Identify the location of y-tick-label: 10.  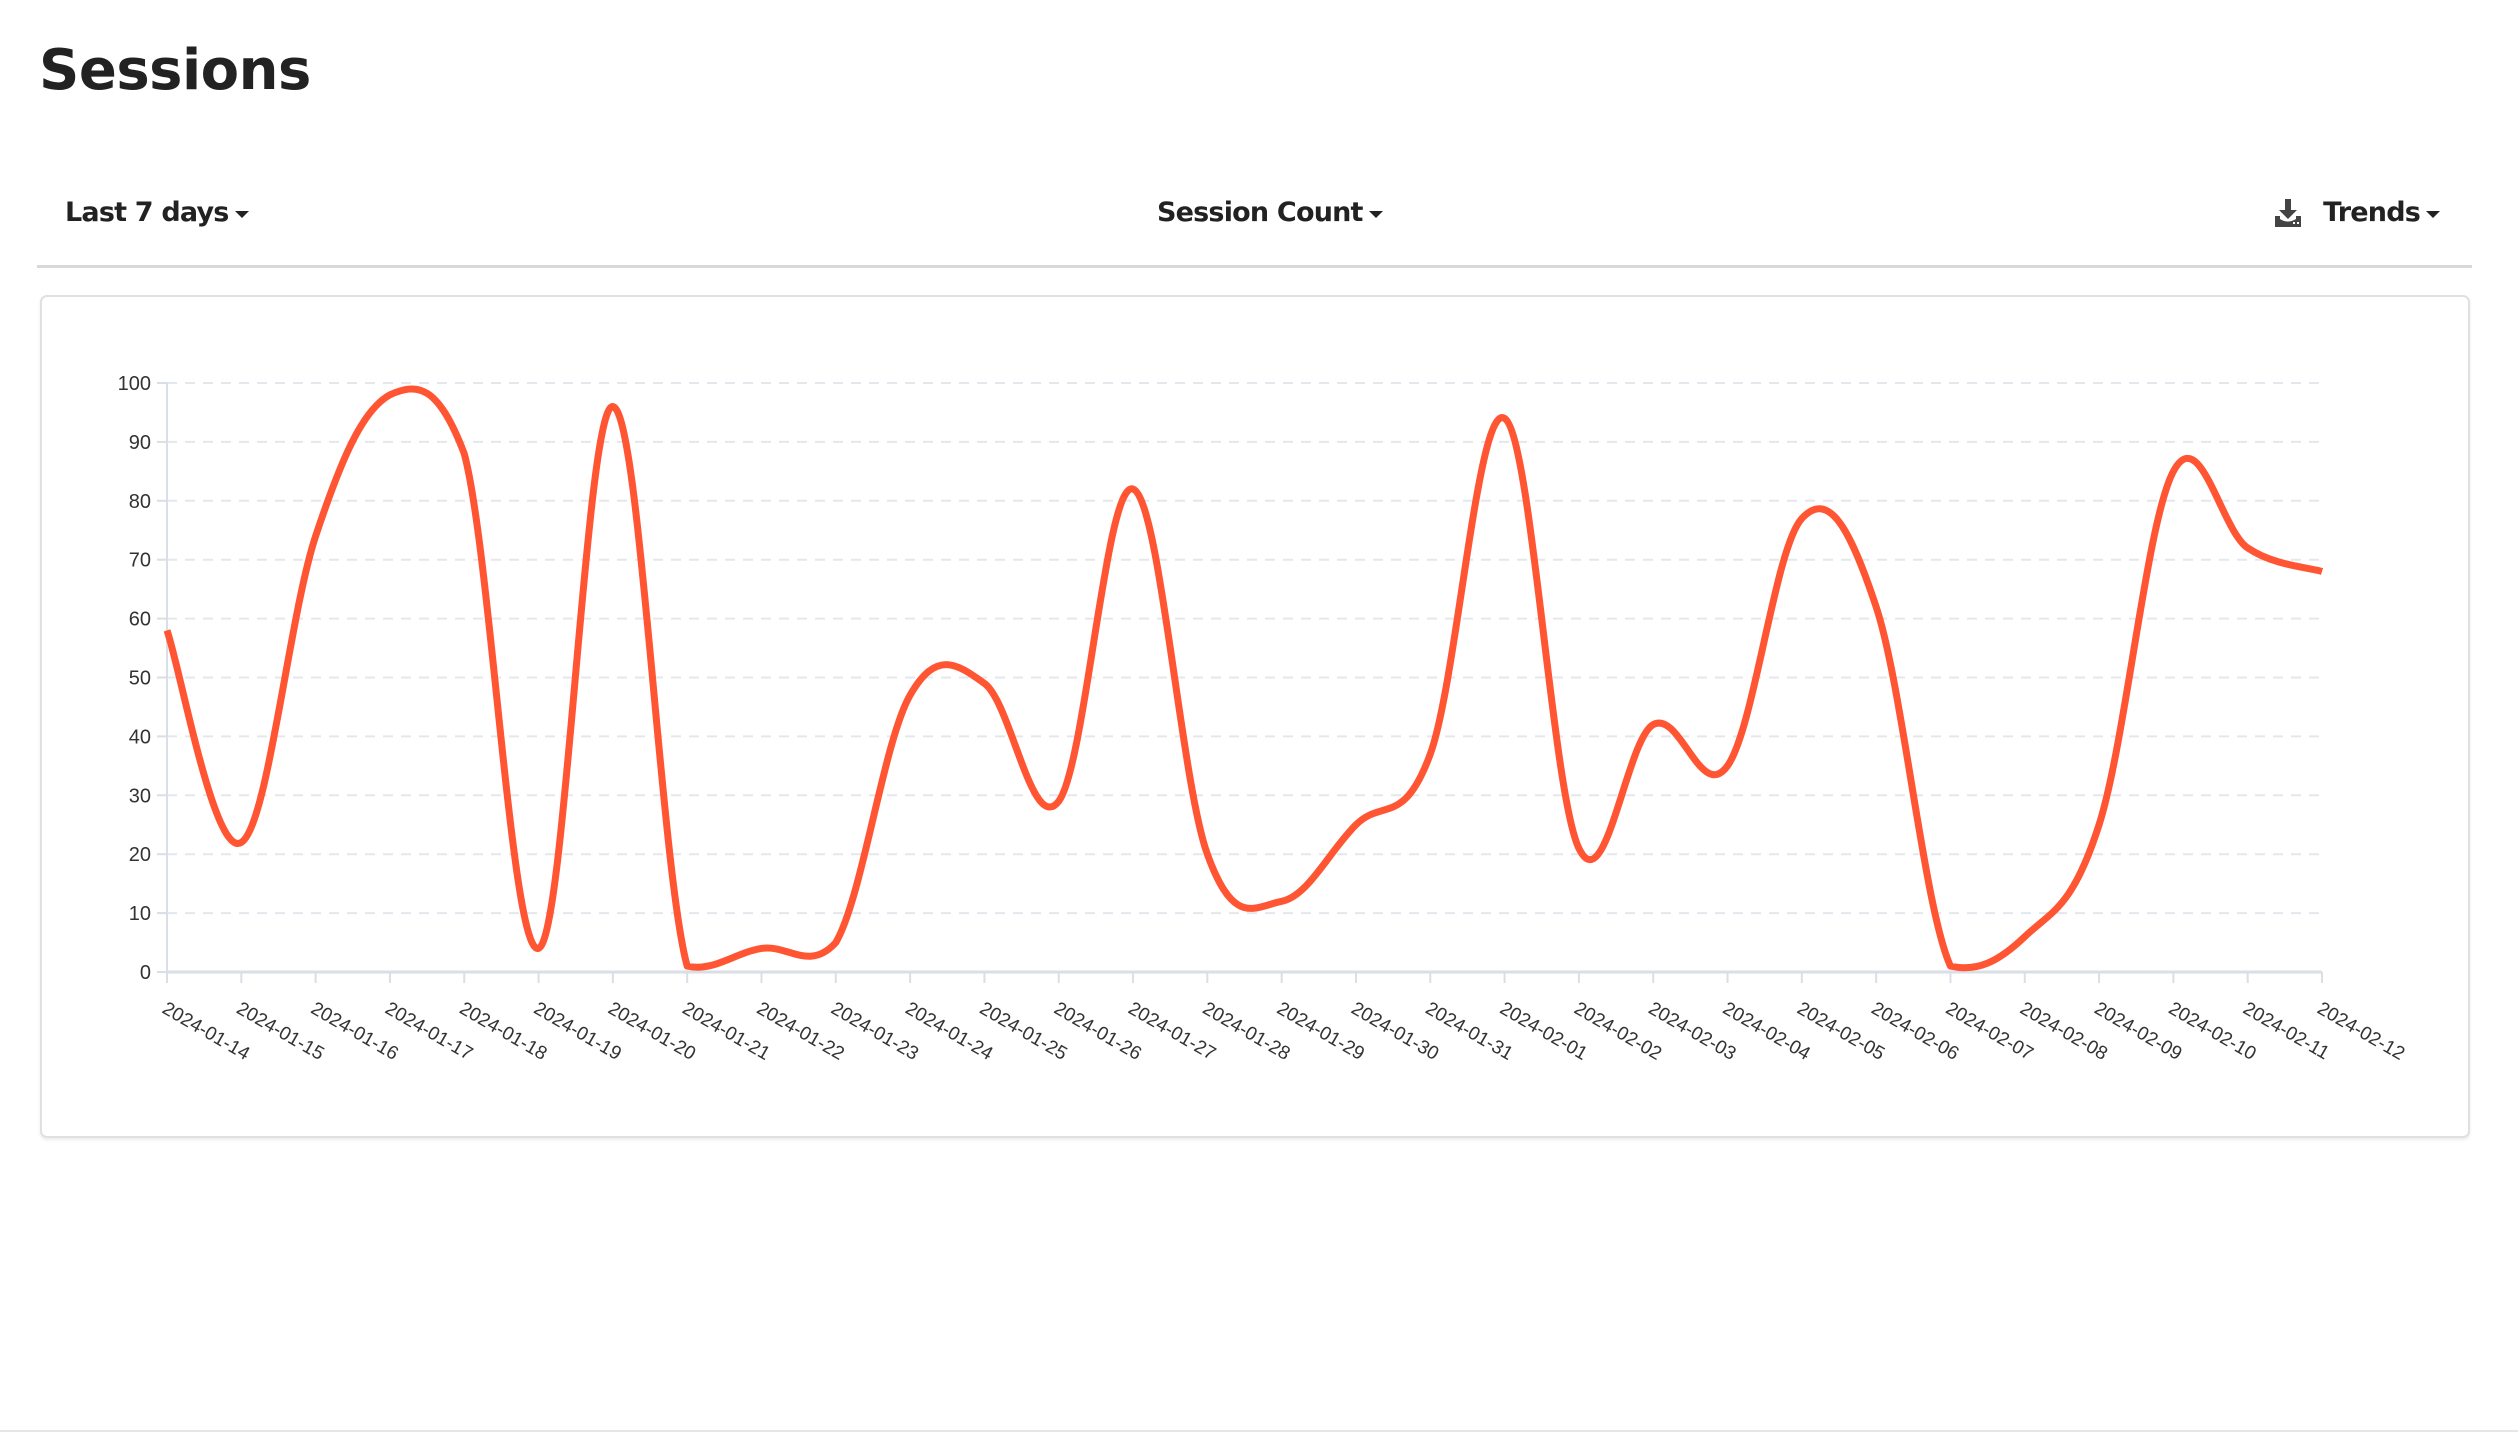
(140, 914).